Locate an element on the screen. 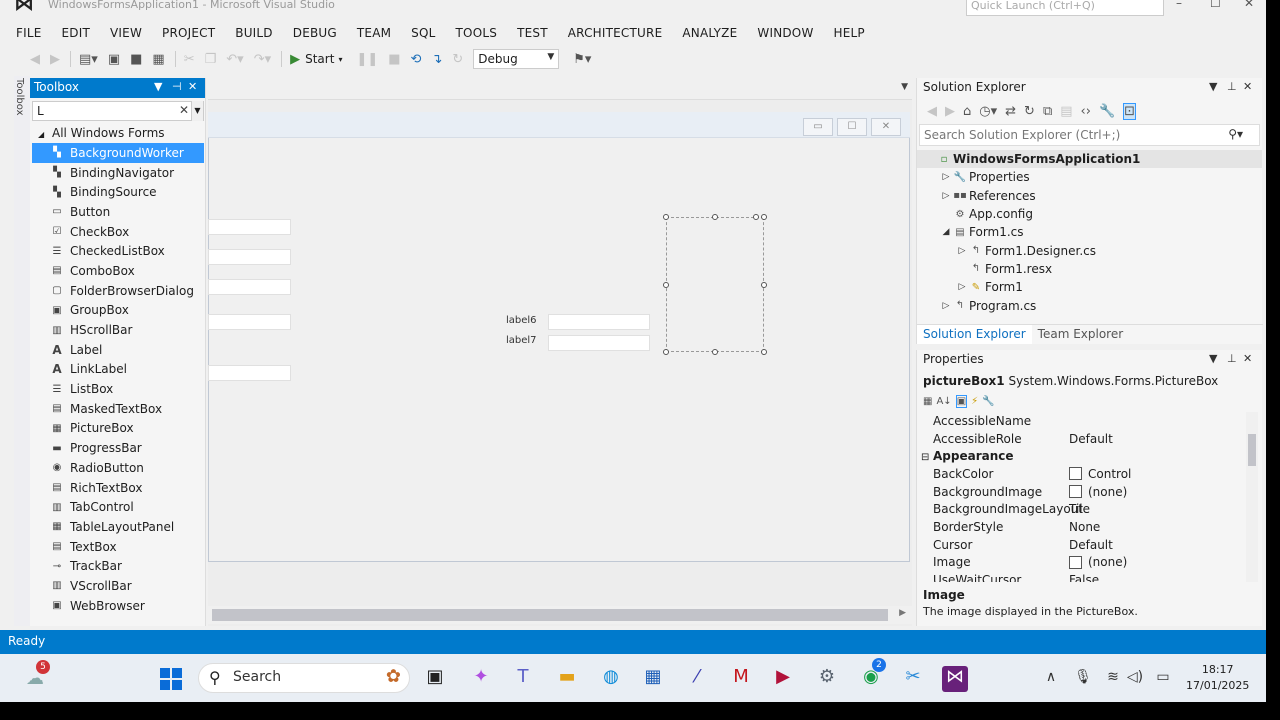  volume-icon: ◁) is located at coordinates (1135, 677).